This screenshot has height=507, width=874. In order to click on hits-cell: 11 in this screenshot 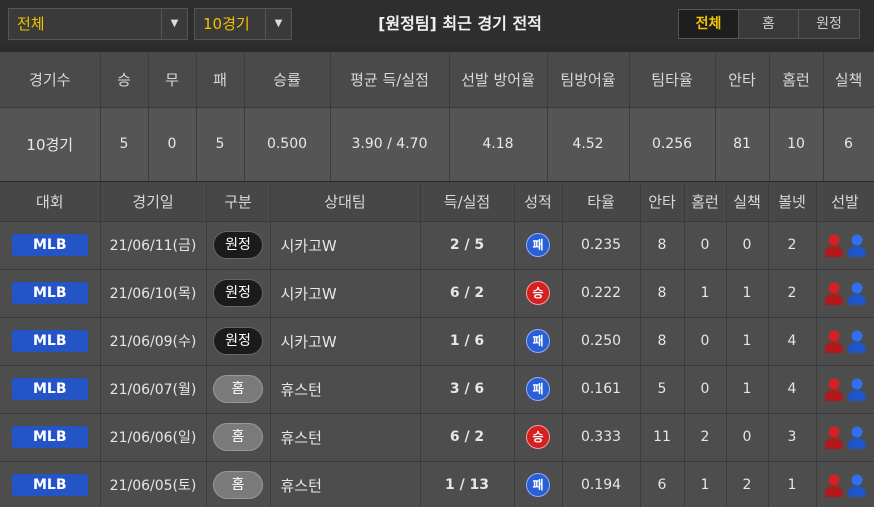, I will do `click(662, 436)`.